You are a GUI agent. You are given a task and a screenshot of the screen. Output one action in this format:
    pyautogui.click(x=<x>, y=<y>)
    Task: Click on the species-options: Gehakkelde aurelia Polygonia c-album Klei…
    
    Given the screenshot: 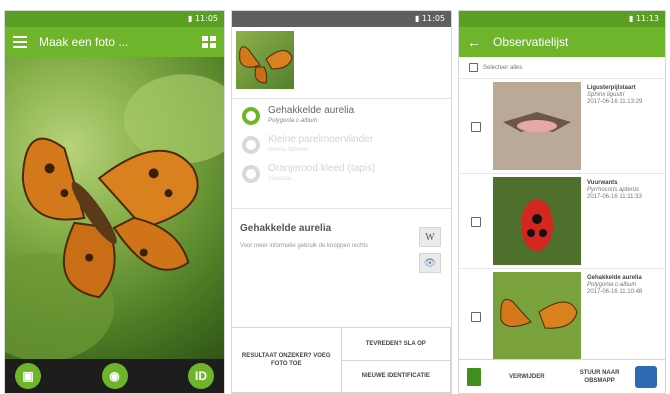 What is the action you would take?
    pyautogui.click(x=341, y=154)
    